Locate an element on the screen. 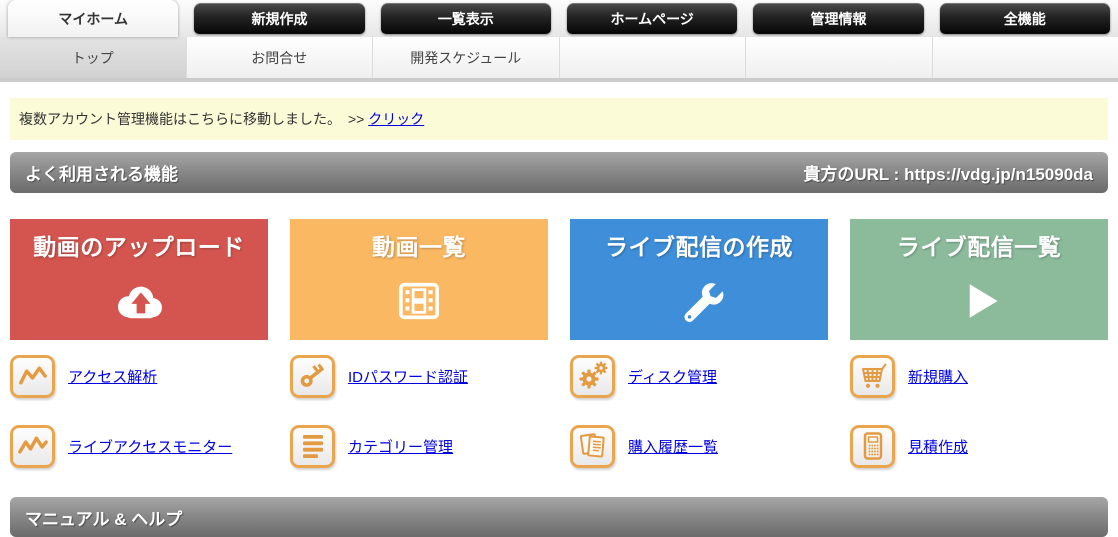  quick-link-purchase-history: 購入履歴一覧 is located at coordinates (699, 446).